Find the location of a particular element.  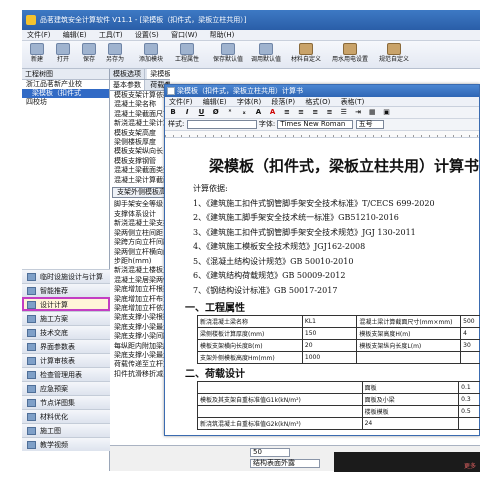

app-title-bar: 品茗建筑安全计算软件 V11.1 - [梁模板（扣件式，梁板立柱共用）] is located at coordinates (251, 20).